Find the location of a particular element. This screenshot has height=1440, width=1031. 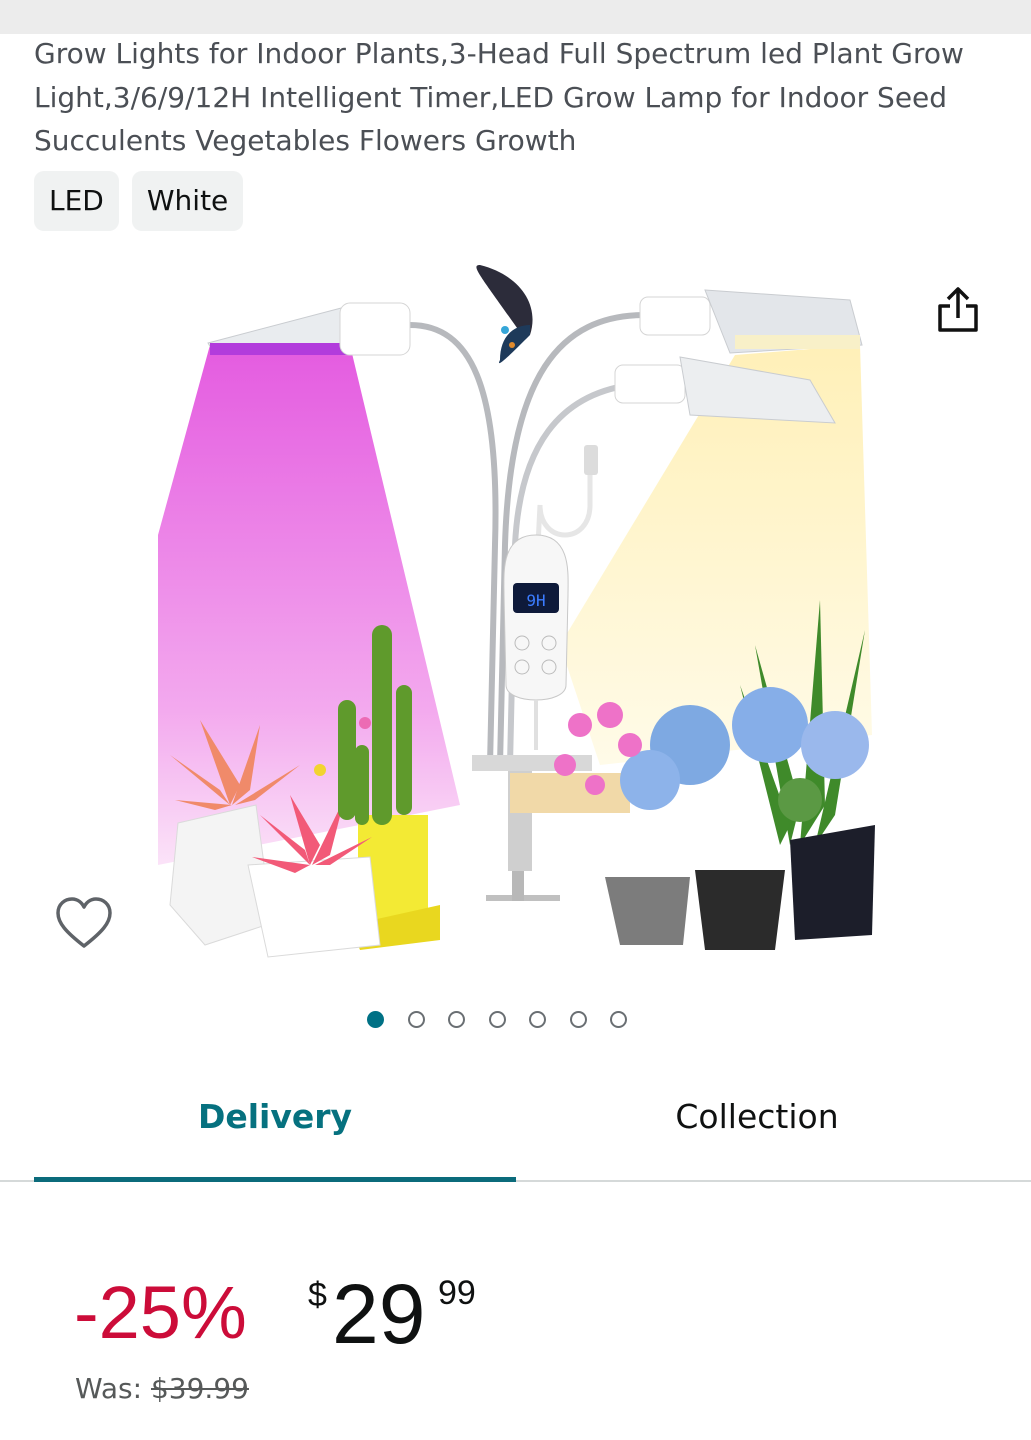

top-status-strip is located at coordinates (515, 17).